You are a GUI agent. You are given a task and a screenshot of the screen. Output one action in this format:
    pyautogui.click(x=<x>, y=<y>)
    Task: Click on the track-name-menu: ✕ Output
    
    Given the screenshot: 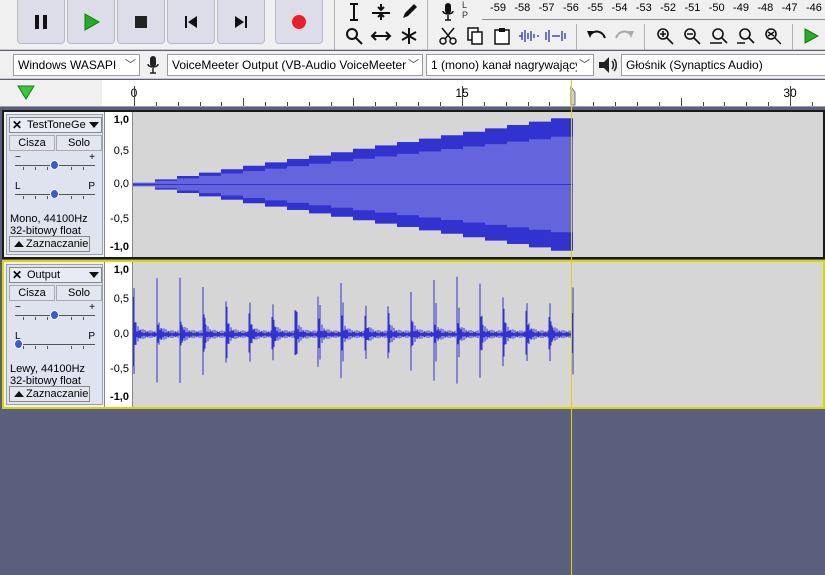 What is the action you would take?
    pyautogui.click(x=55, y=275)
    